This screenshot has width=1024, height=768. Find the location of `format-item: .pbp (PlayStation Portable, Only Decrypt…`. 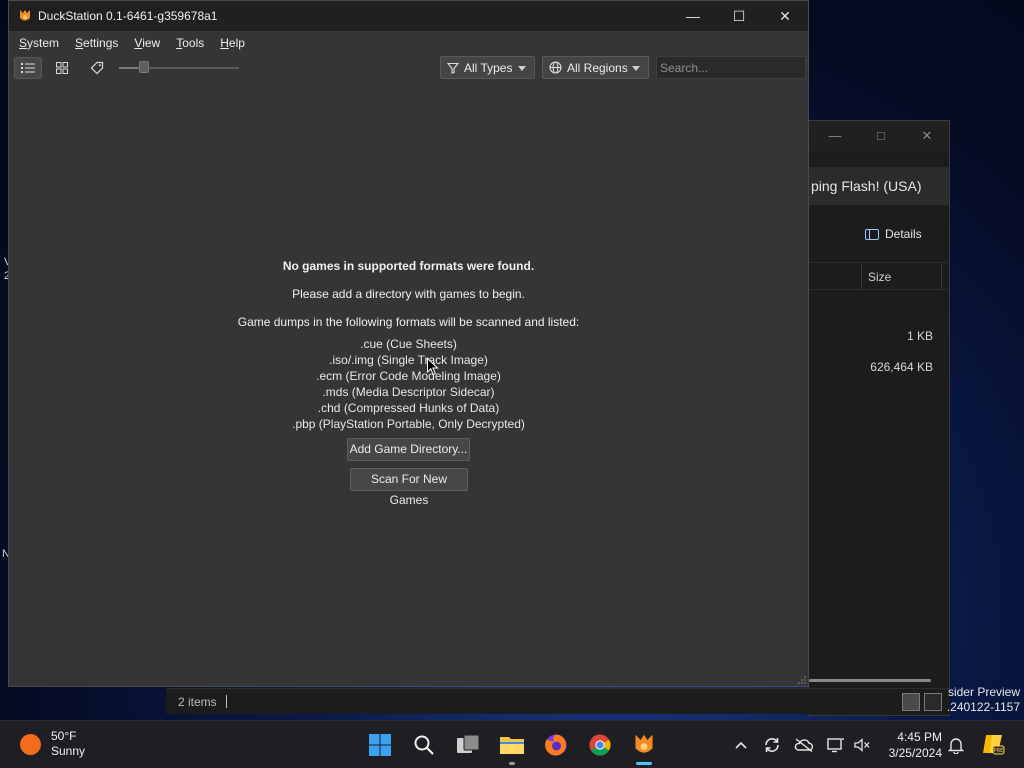

format-item: .pbp (PlayStation Portable, Only Decrypt… is located at coordinates (408, 424).